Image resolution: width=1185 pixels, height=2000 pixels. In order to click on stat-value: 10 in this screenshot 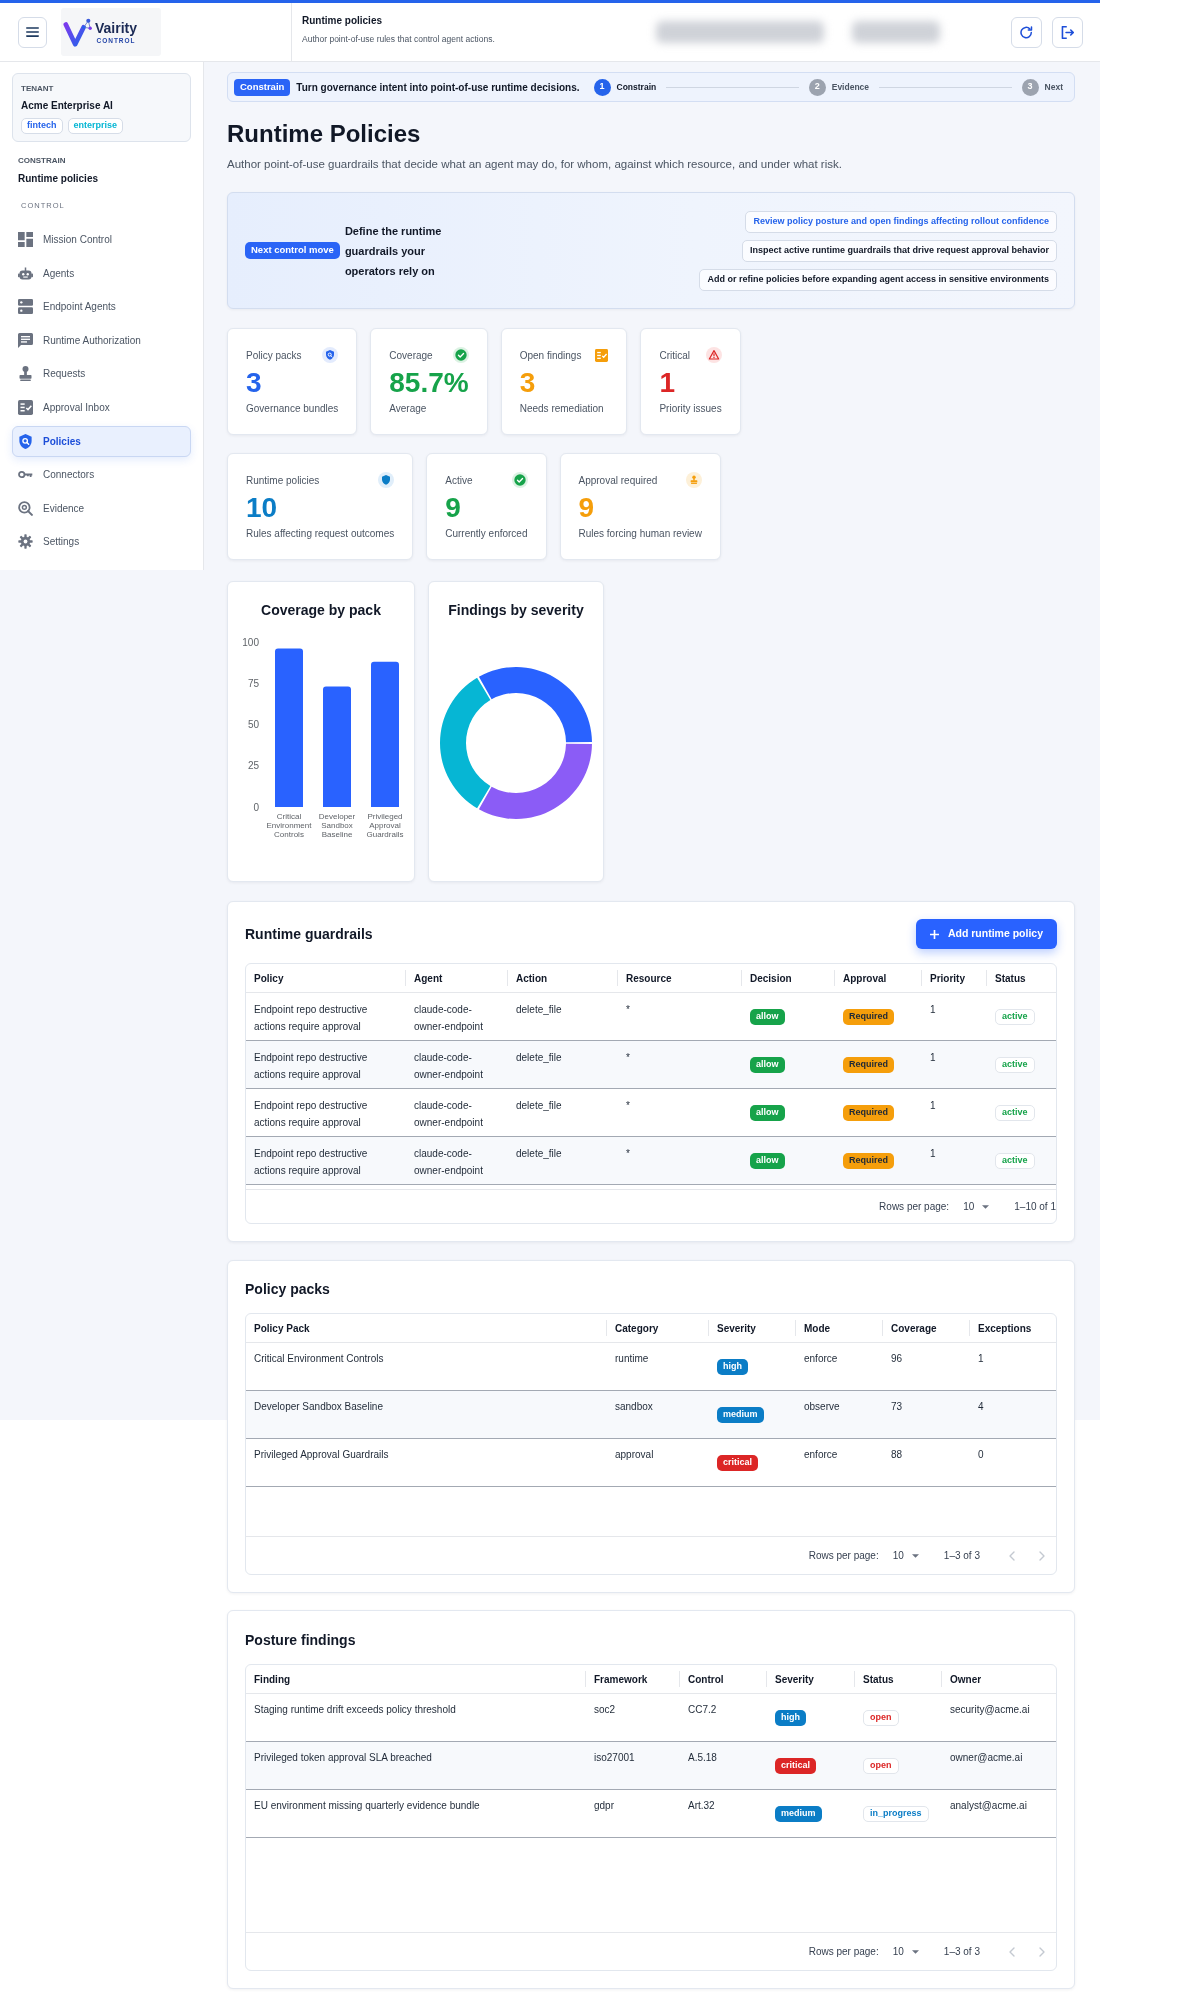, I will do `click(262, 508)`.